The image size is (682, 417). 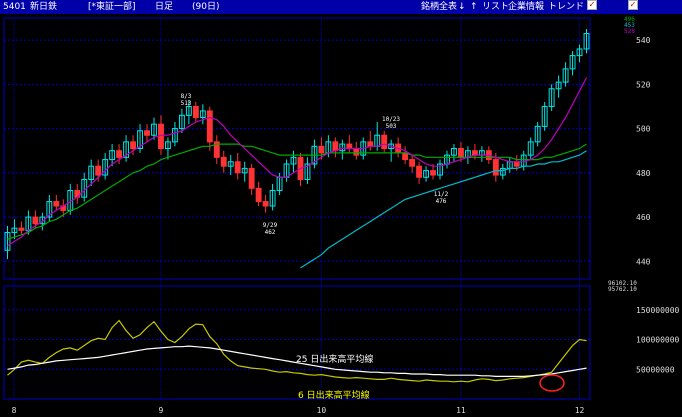 I want to click on period-label: 日足, so click(x=164, y=7).